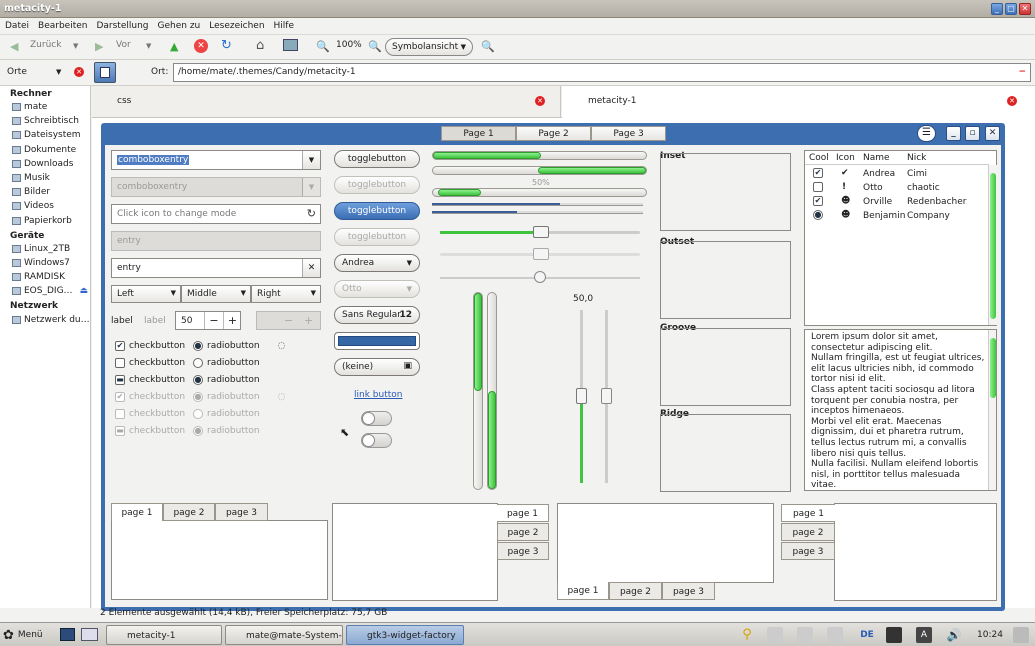  What do you see at coordinates (583, 591) in the screenshot?
I see `notebook-bottom-tab-1: page 1` at bounding box center [583, 591].